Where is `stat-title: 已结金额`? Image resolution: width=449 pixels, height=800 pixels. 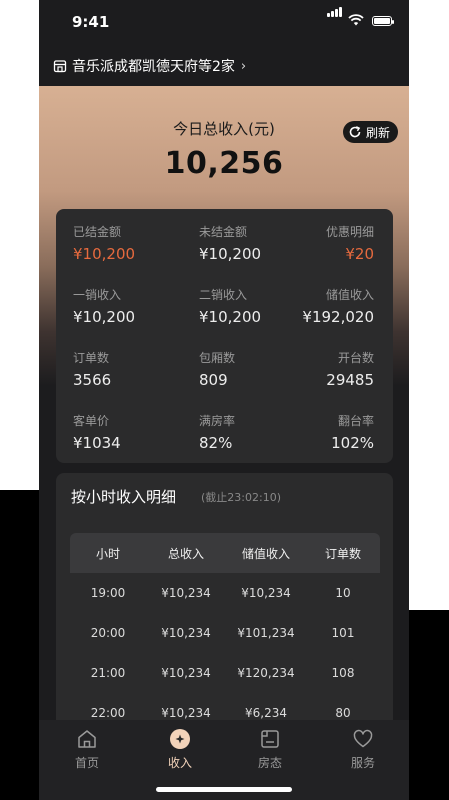 stat-title: 已结金额 is located at coordinates (97, 232).